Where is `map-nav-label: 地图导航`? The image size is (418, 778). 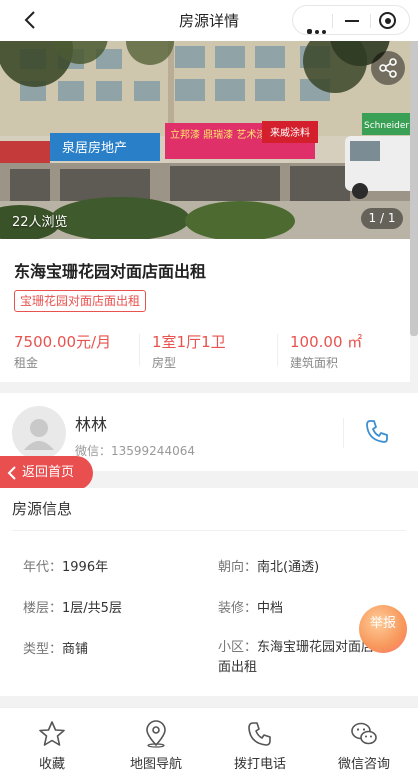
map-nav-label: 地图导航 is located at coordinates (155, 764).